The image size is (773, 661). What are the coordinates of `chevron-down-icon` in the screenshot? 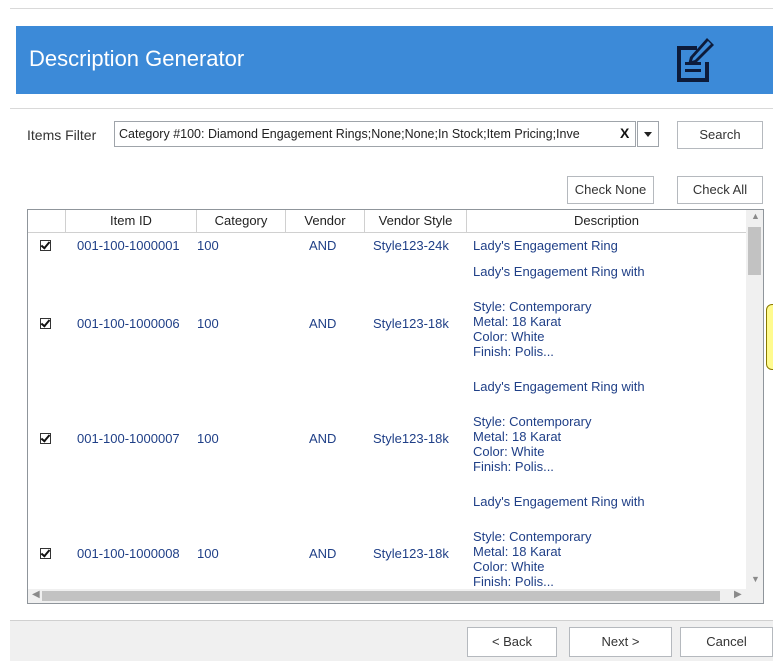 It's located at (648, 134).